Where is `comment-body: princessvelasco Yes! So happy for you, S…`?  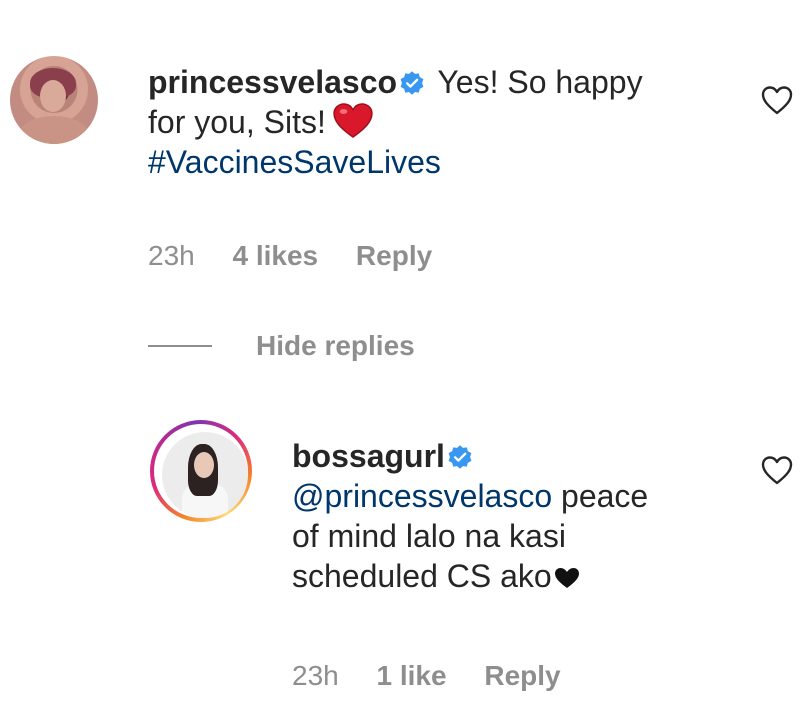 comment-body: princessvelasco Yes! So happy for you, S… is located at coordinates (438, 122).